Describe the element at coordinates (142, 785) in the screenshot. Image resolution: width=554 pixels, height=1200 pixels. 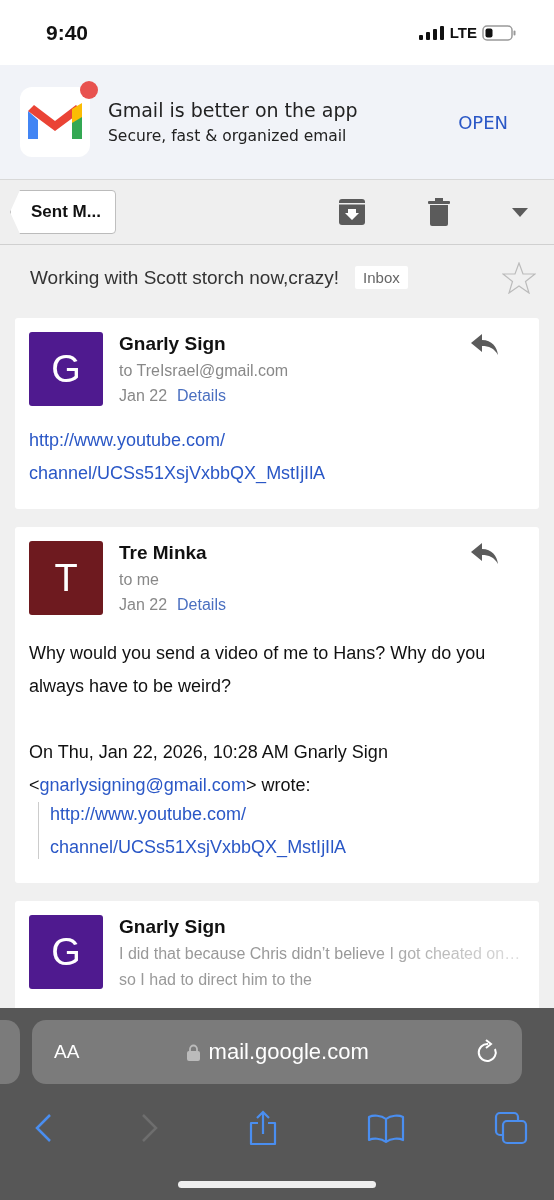
I see `email-link: gnarlysigning@gmail.com` at that location.